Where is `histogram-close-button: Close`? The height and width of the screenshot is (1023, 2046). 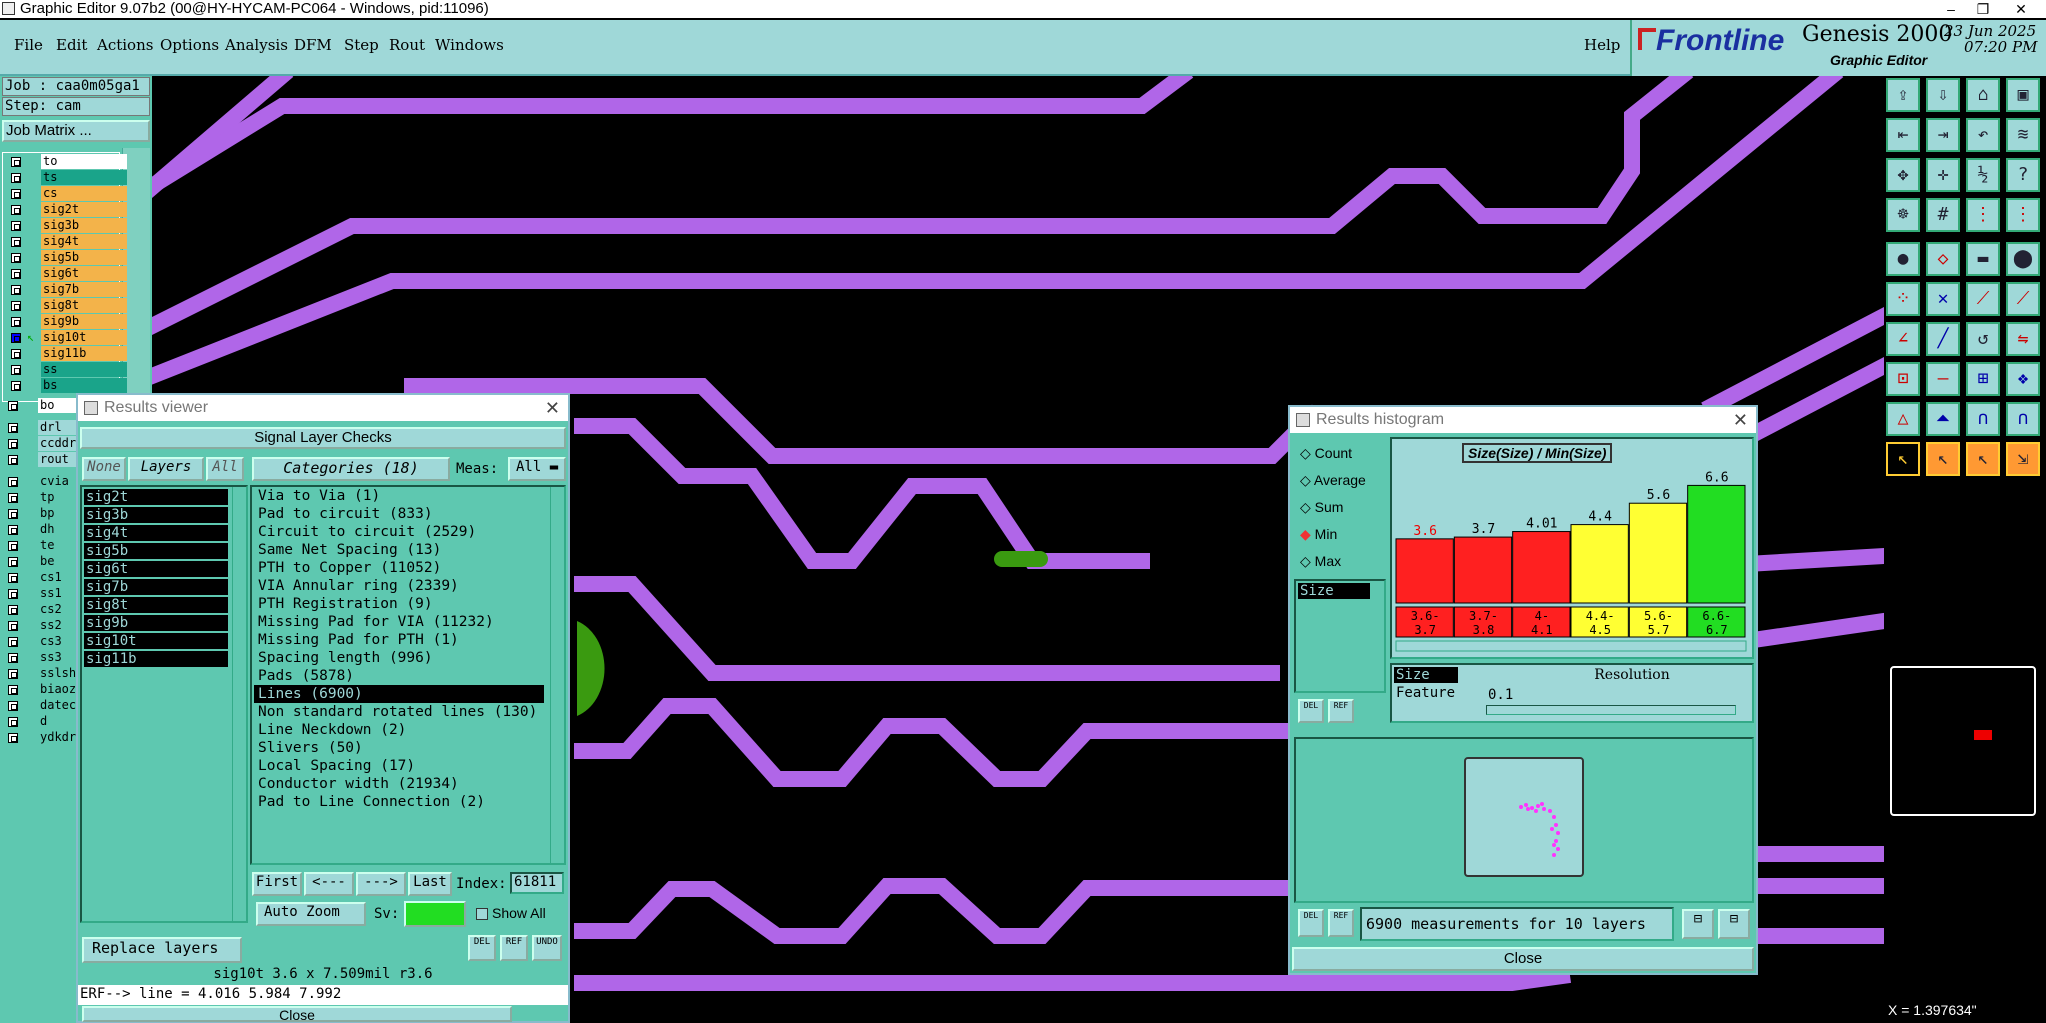 histogram-close-button: Close is located at coordinates (1523, 959).